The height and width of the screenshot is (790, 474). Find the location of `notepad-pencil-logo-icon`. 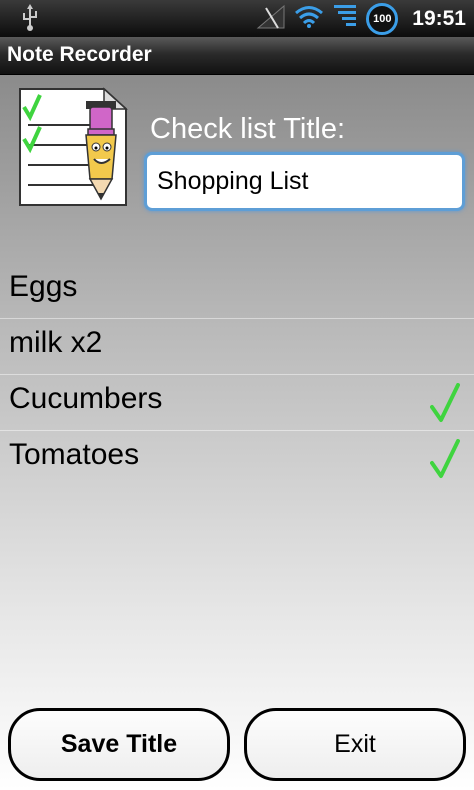

notepad-pencil-logo-icon is located at coordinates (73, 147).